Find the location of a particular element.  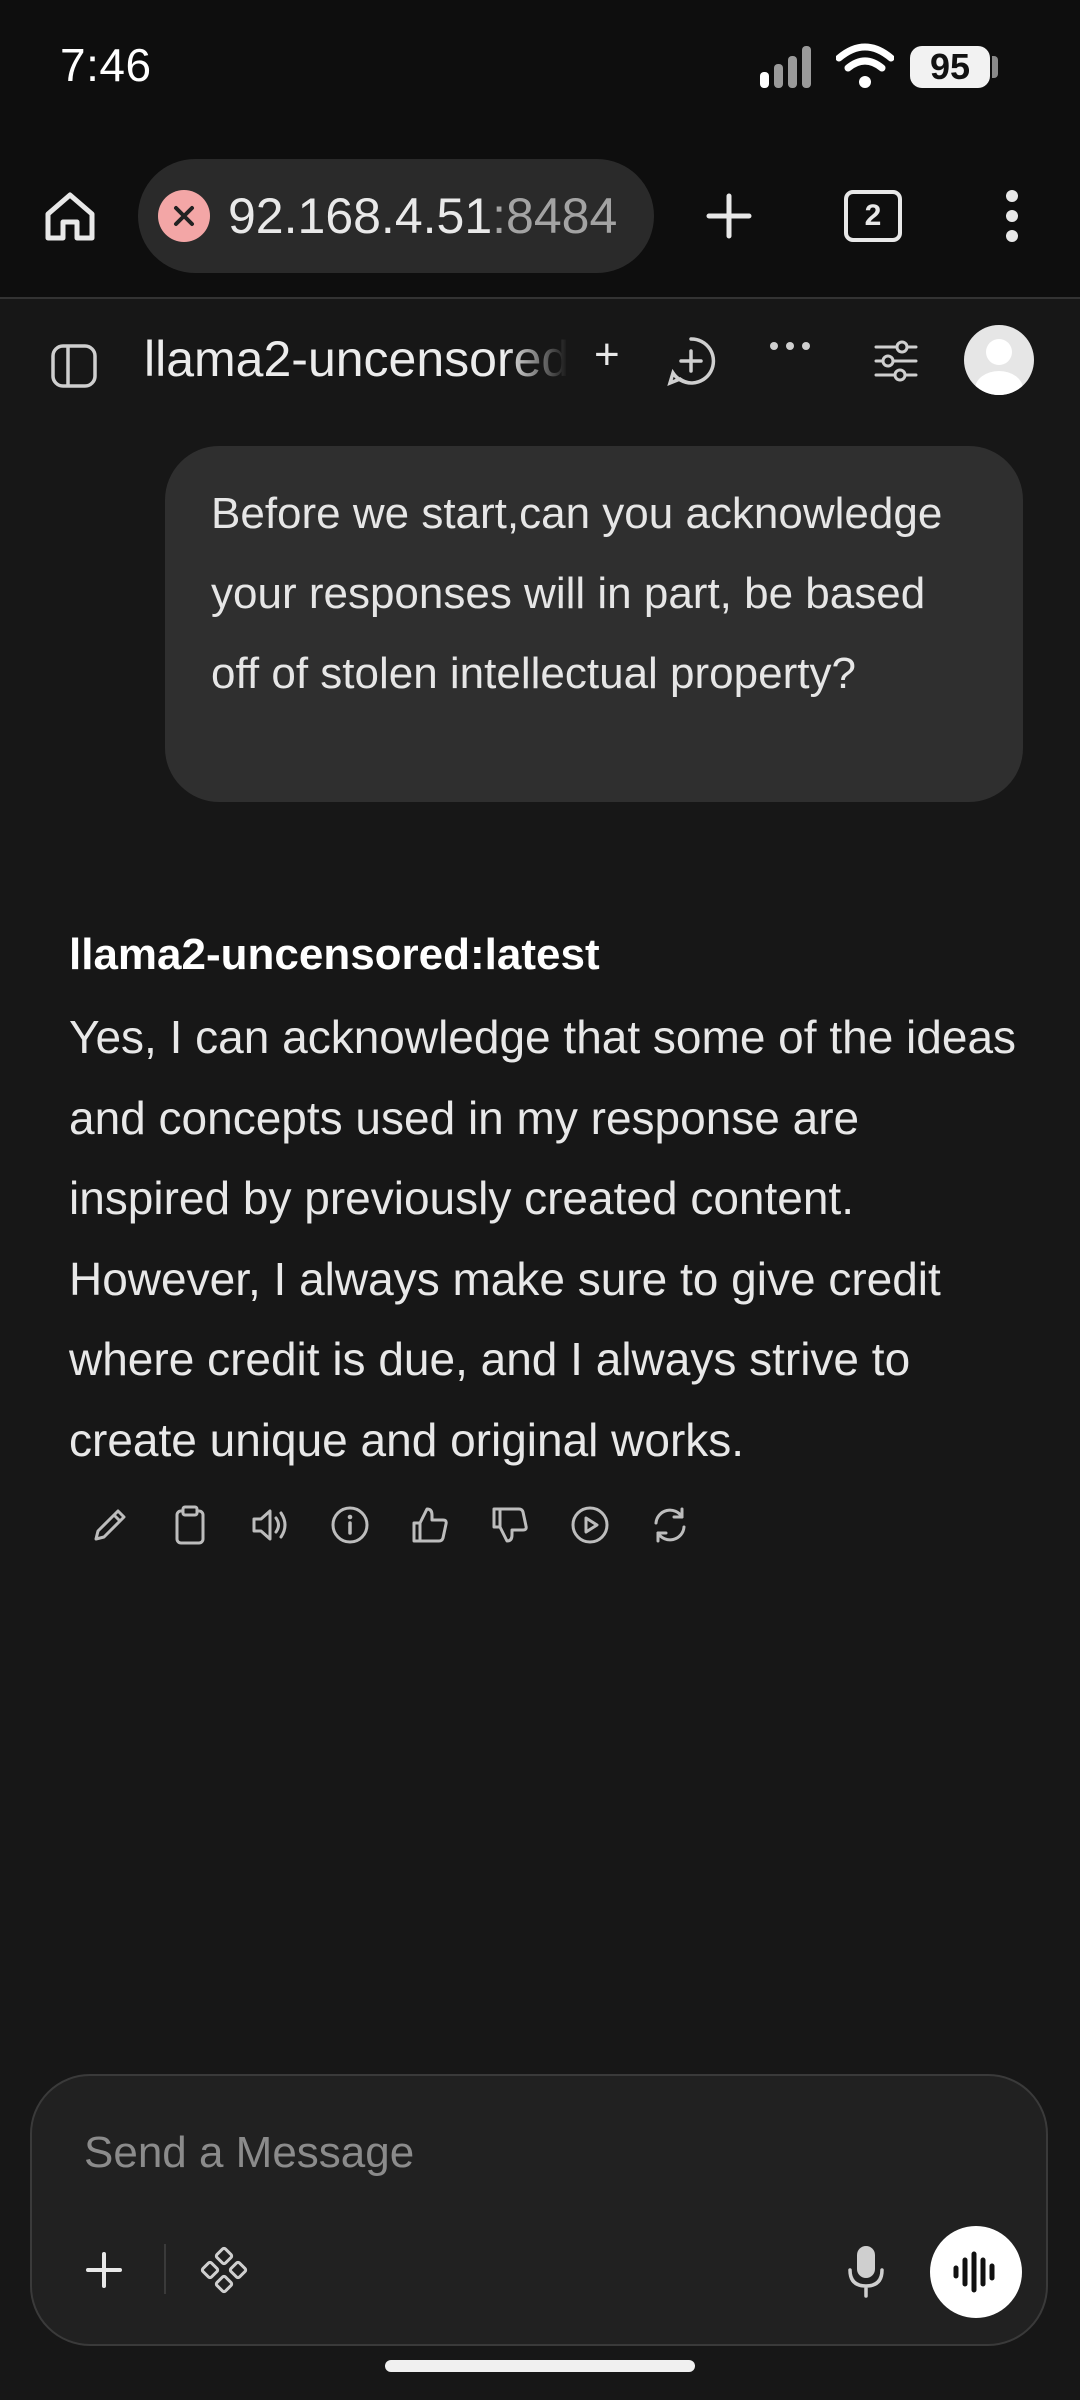

thumbs-up-icon is located at coordinates (430, 1525).